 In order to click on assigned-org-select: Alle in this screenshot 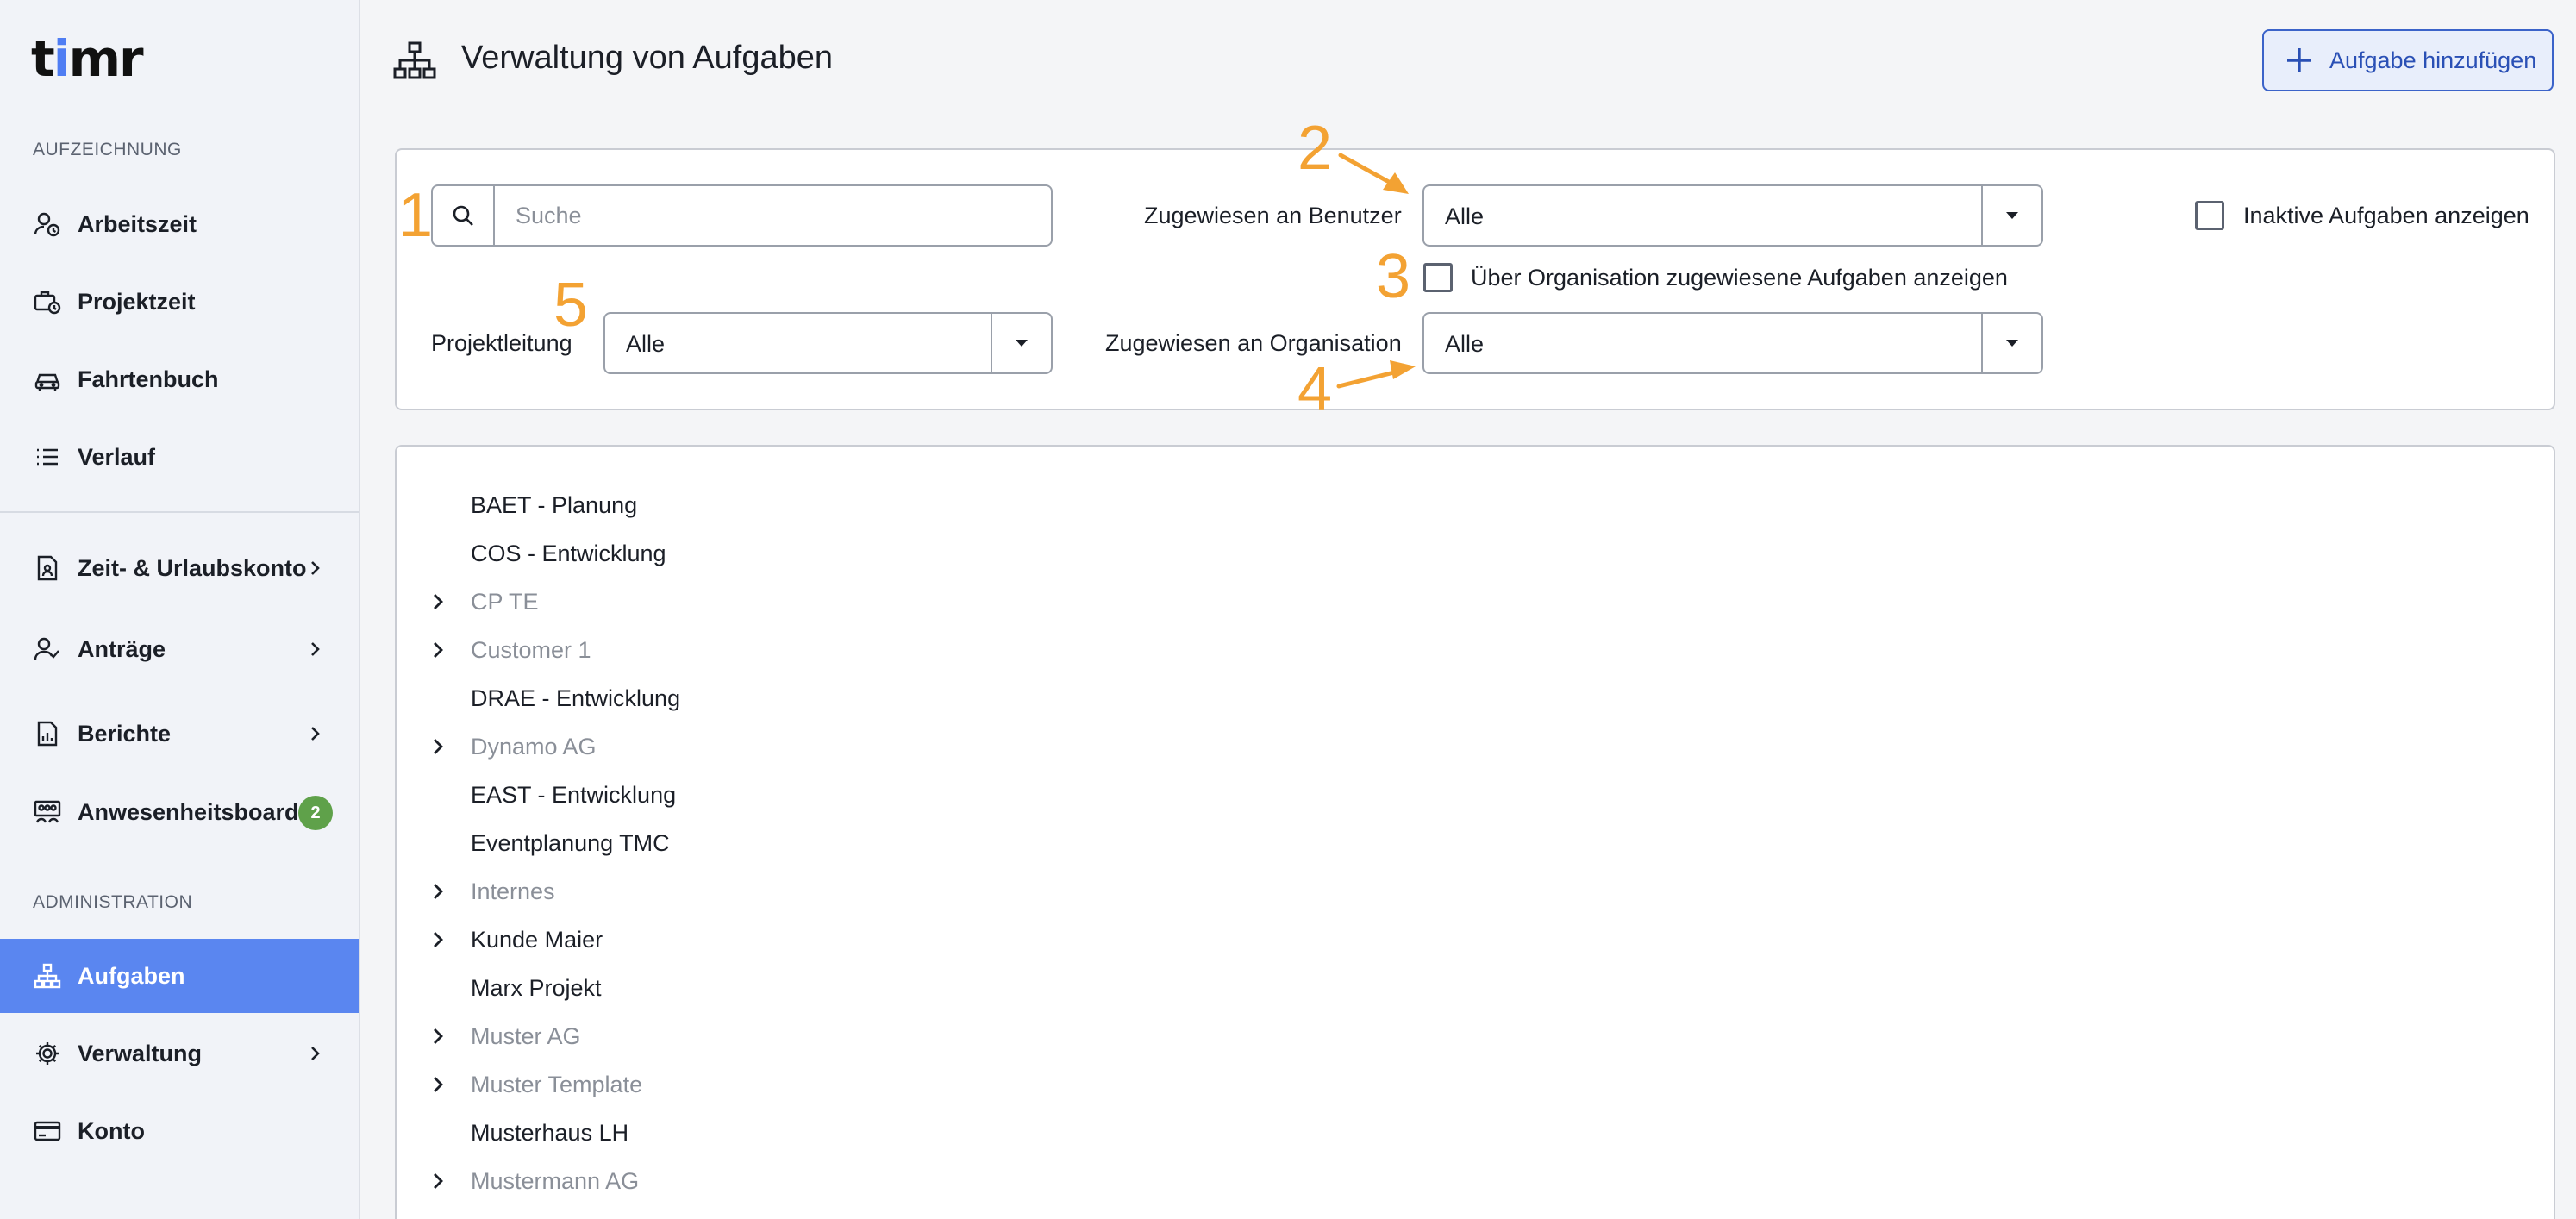, I will do `click(1732, 343)`.